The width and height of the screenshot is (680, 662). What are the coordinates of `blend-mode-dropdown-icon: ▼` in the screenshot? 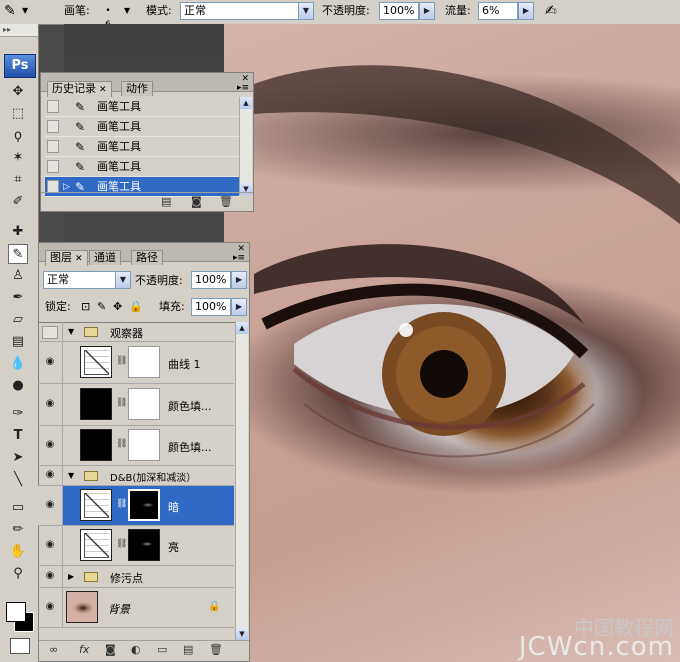 It's located at (123, 280).